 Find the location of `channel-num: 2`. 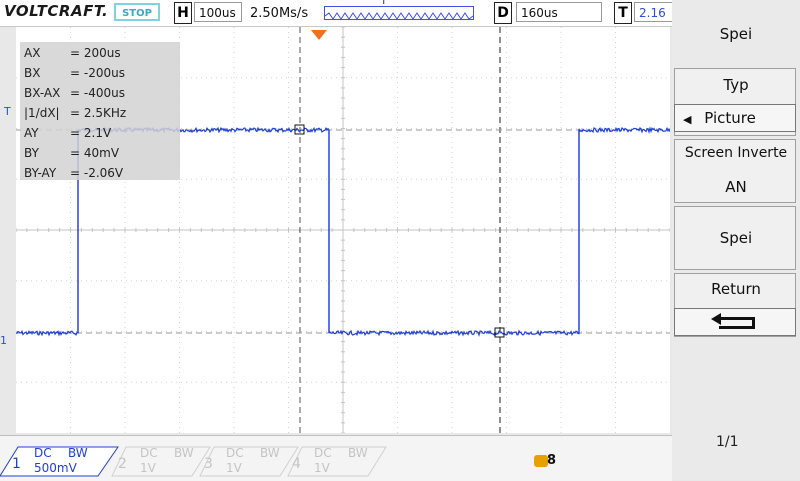

channel-num: 2 is located at coordinates (122, 464).